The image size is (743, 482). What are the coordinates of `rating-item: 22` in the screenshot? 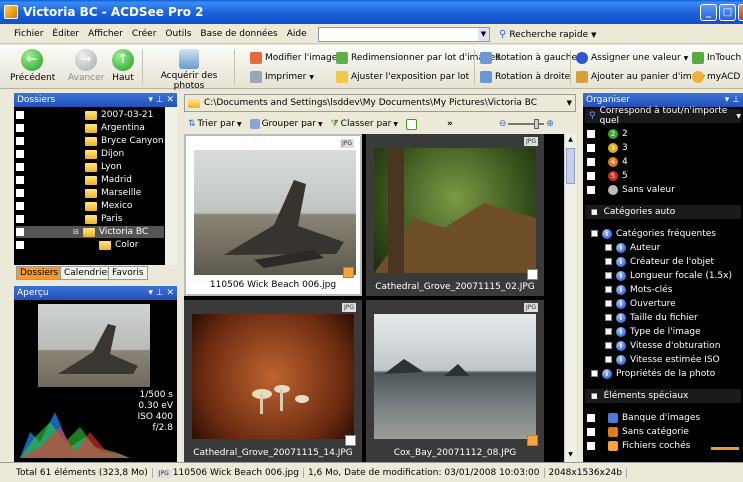 It's located at (607, 133).